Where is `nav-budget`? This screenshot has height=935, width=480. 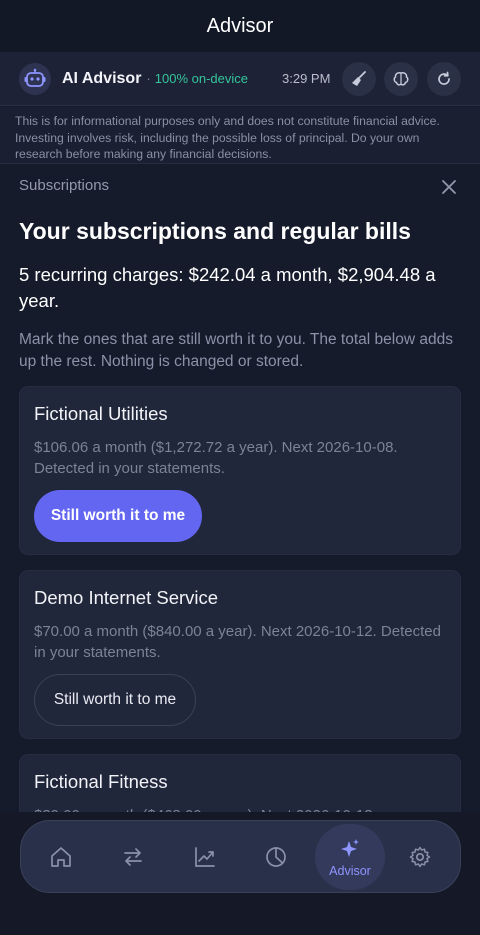
nav-budget is located at coordinates (276, 857).